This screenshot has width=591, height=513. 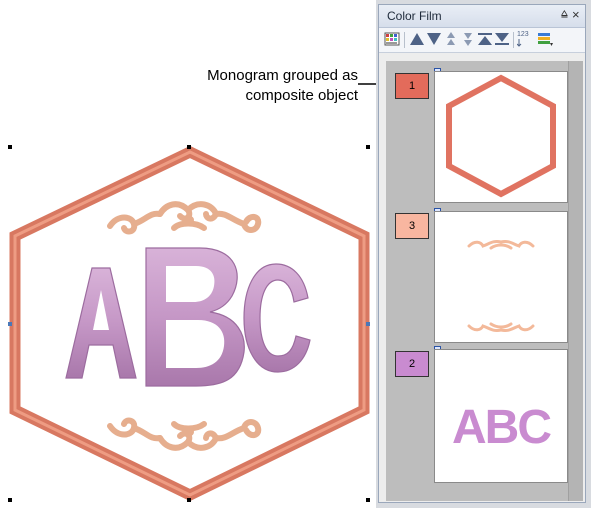 I want to click on color-swatch-3: 3, so click(x=412, y=226).